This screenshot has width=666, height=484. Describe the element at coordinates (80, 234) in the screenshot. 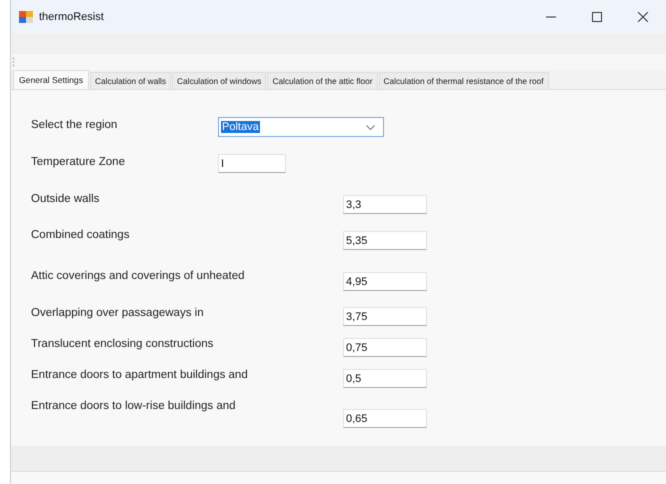

I see `field-label: Combined coatings` at that location.